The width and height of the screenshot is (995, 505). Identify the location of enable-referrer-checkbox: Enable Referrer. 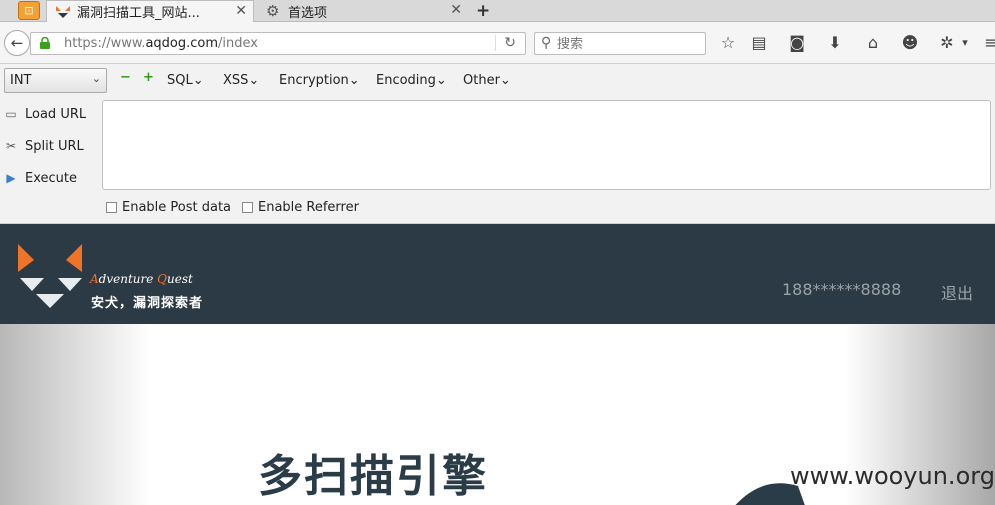
(300, 207).